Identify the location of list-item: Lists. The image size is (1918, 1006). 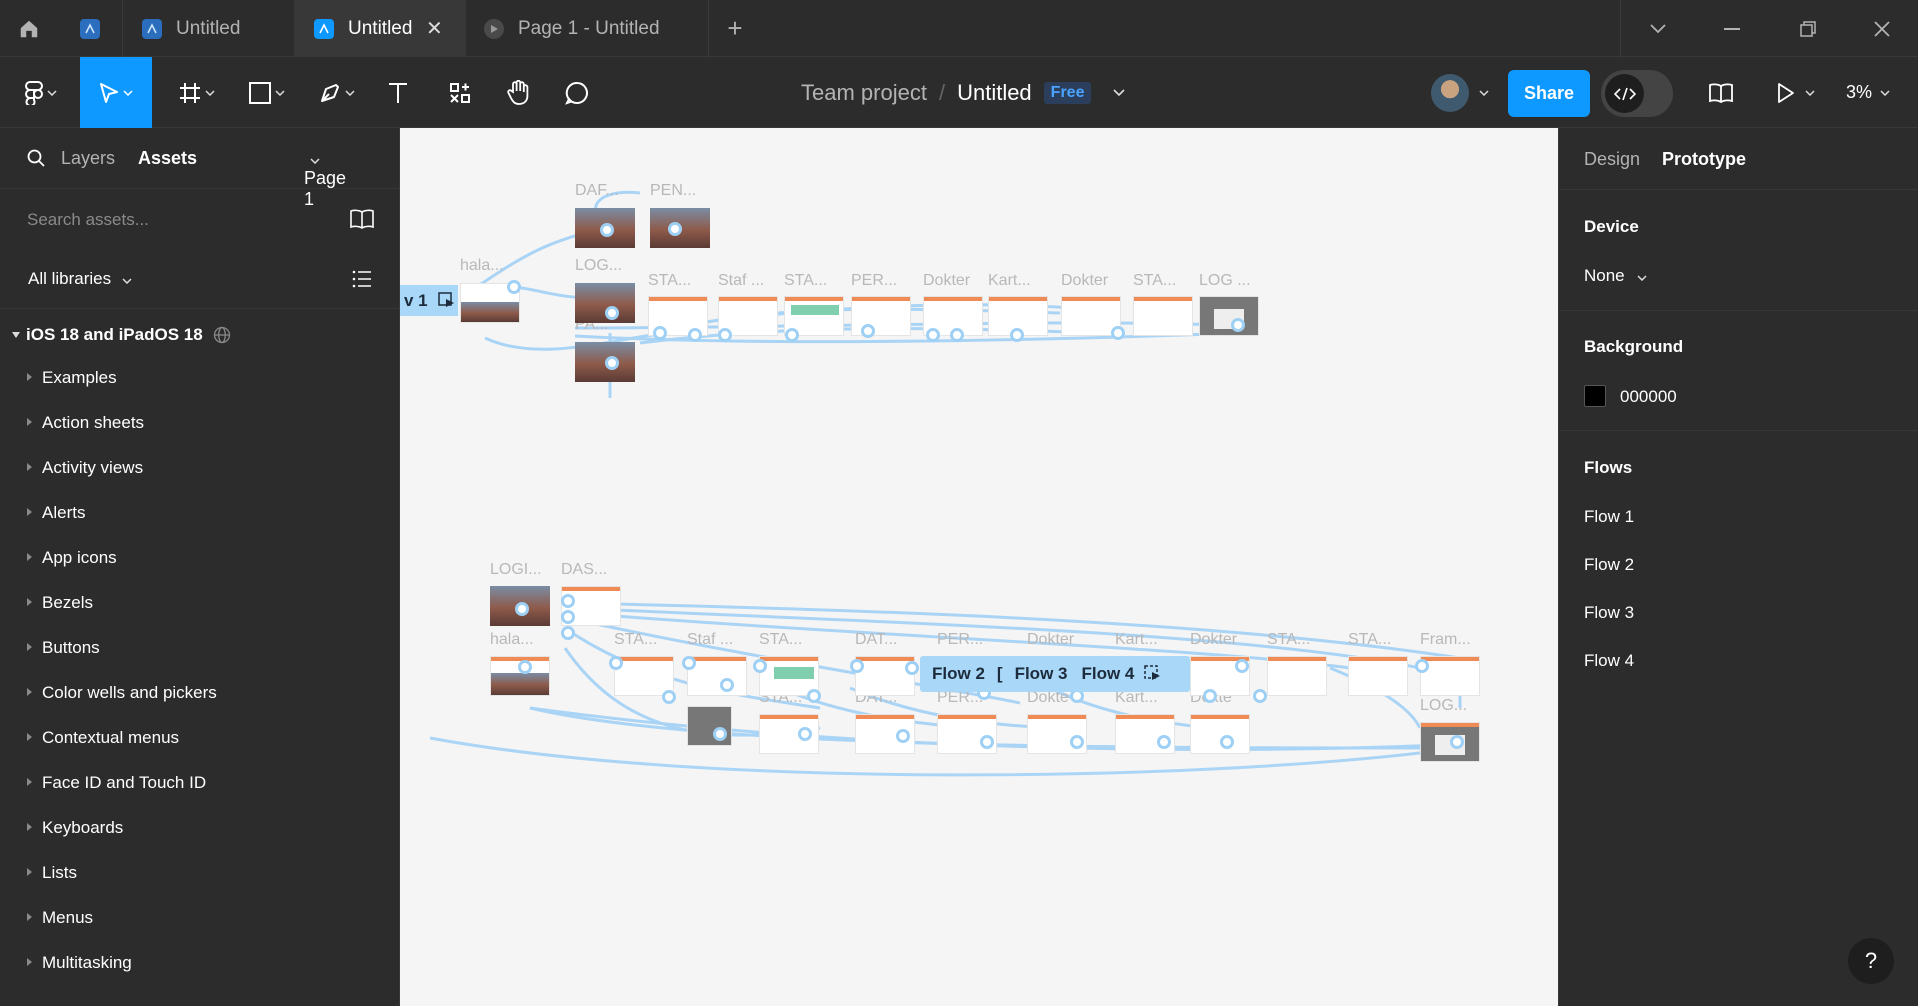
(200, 872).